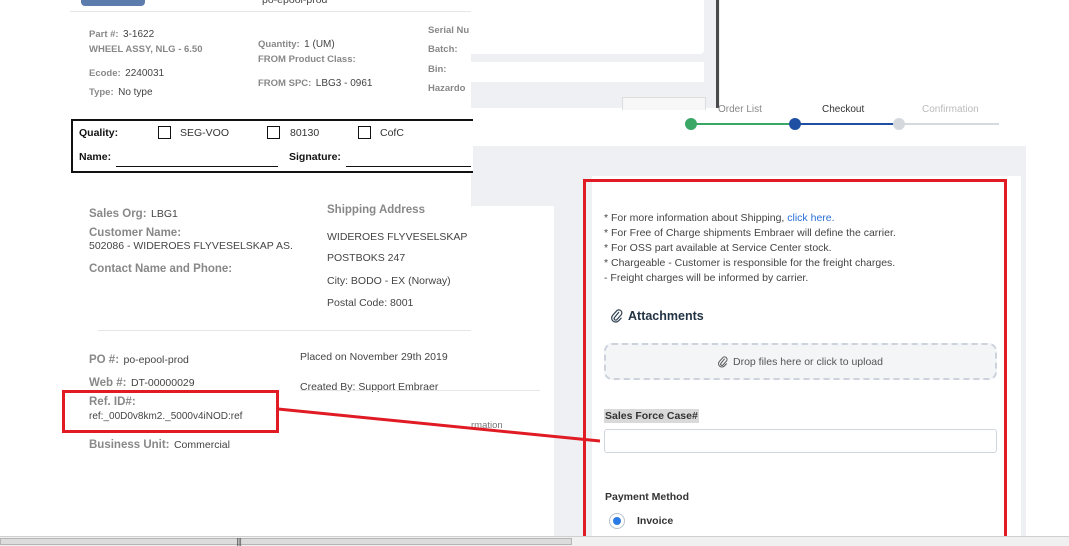 The height and width of the screenshot is (546, 1069). What do you see at coordinates (205, 133) in the screenshot?
I see `checkbox-seg-voo-label: SEG-VOO` at bounding box center [205, 133].